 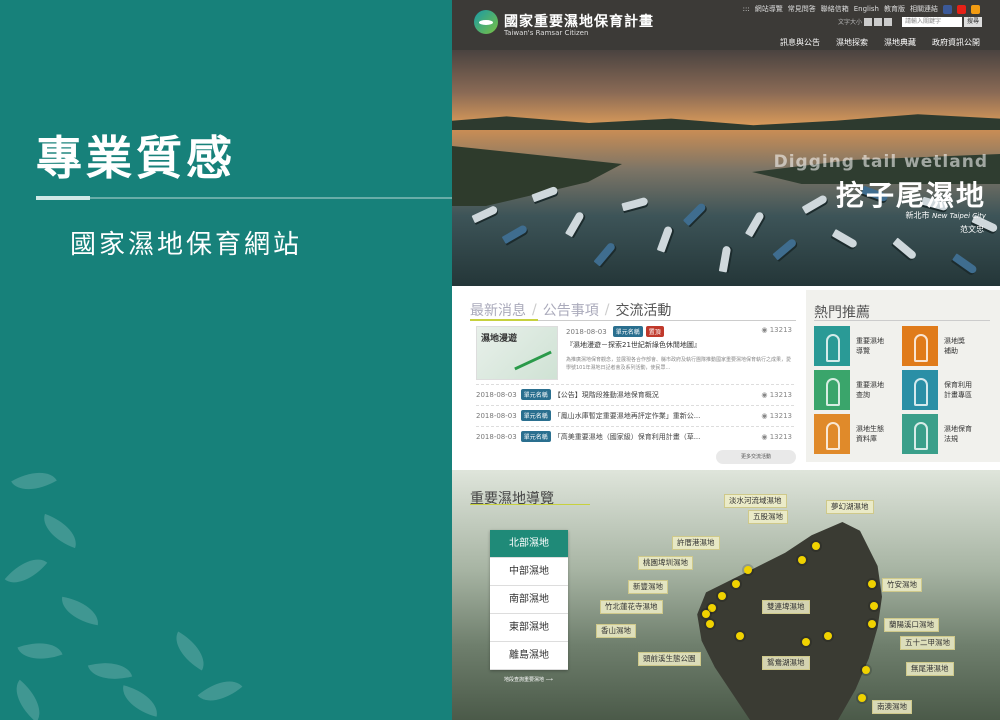 I want to click on util-related: 相關連結, so click(x=924, y=9).